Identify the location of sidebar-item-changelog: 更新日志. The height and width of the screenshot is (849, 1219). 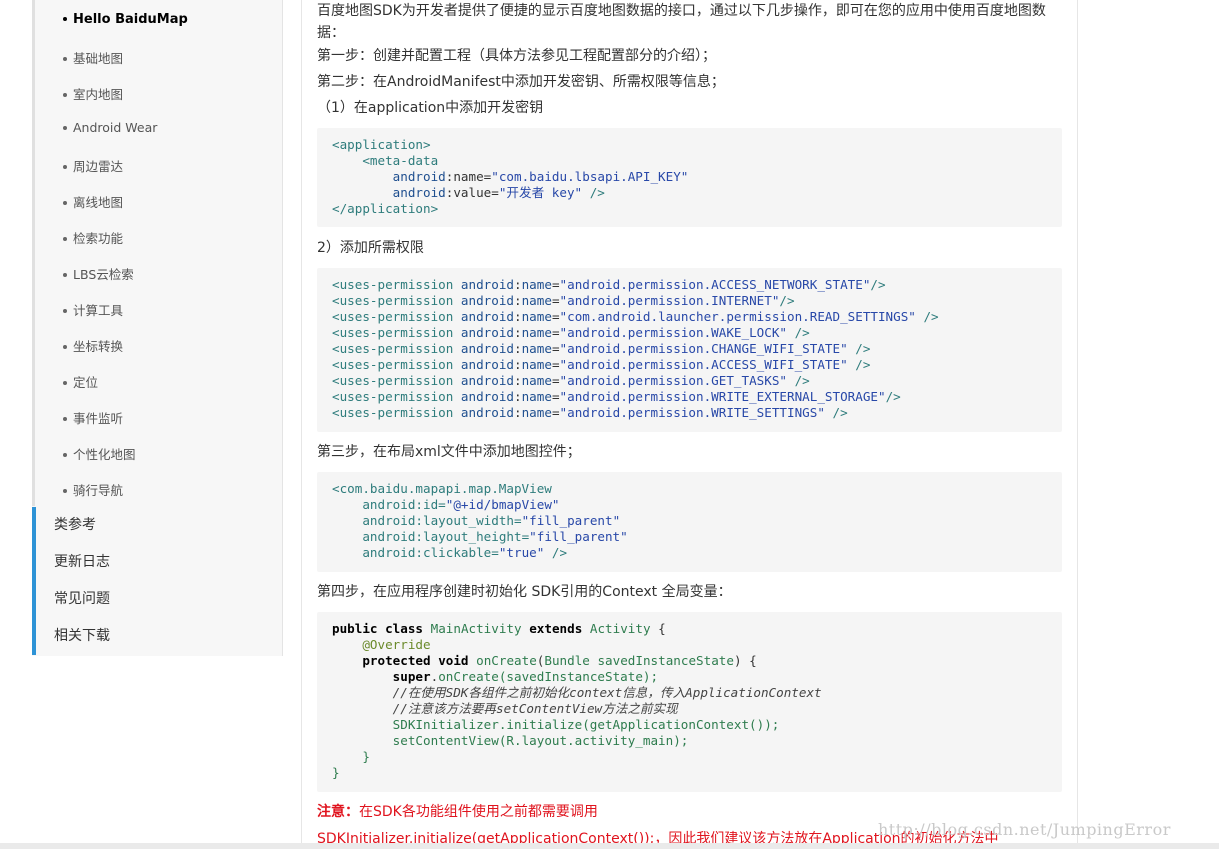
(157, 562).